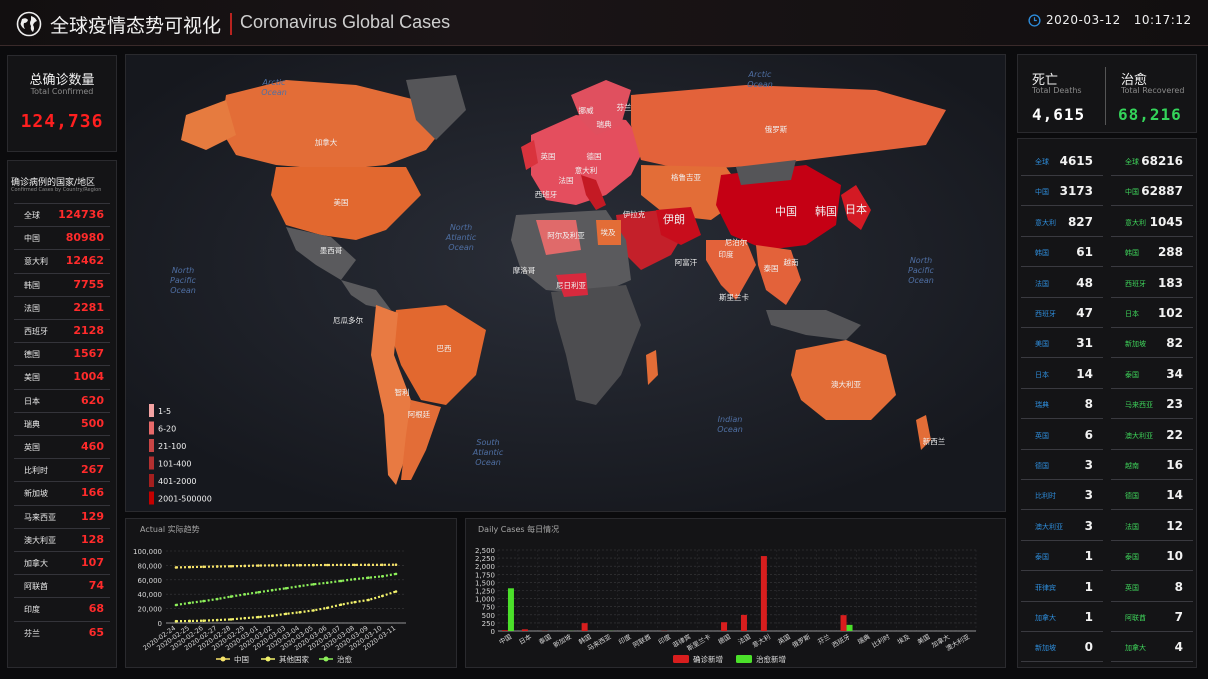  I want to click on recovered-row: 全球 68216, so click(1152, 162).